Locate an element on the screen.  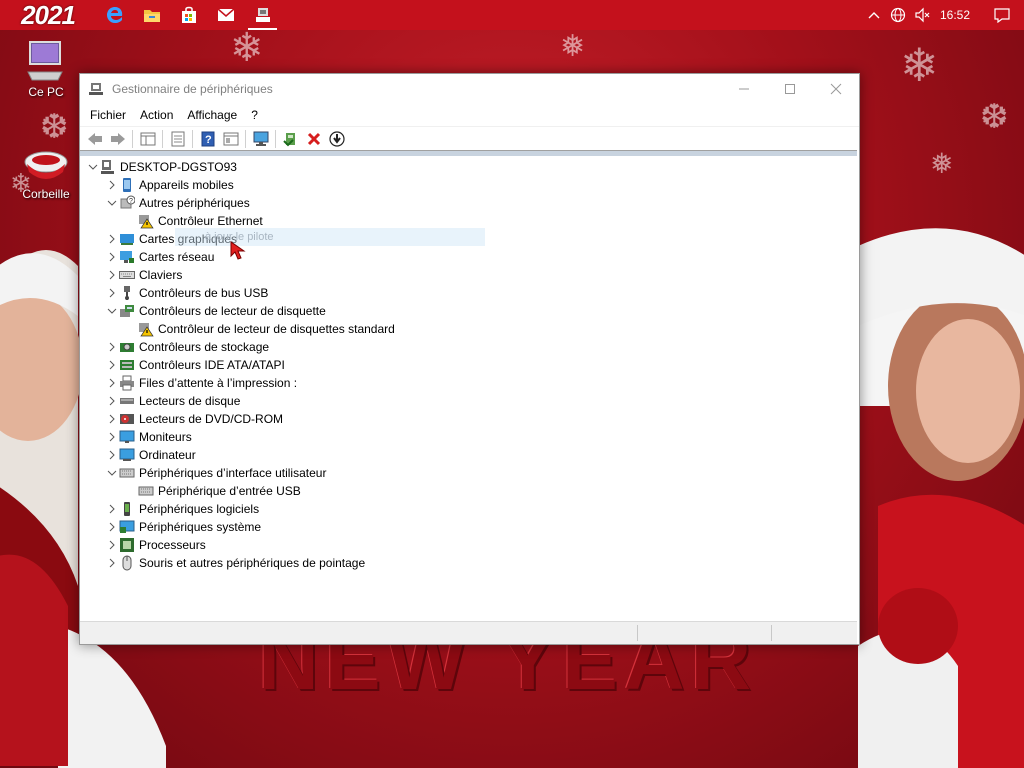
tree-item-label: Files d’attente à l’impression : is located at coordinates (218, 383).